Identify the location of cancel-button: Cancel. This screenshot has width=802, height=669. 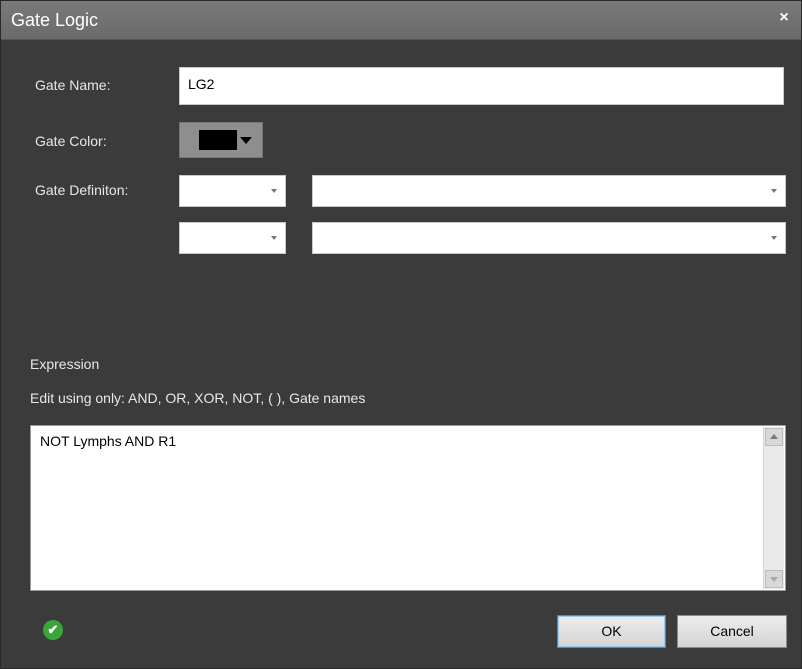
(732, 631).